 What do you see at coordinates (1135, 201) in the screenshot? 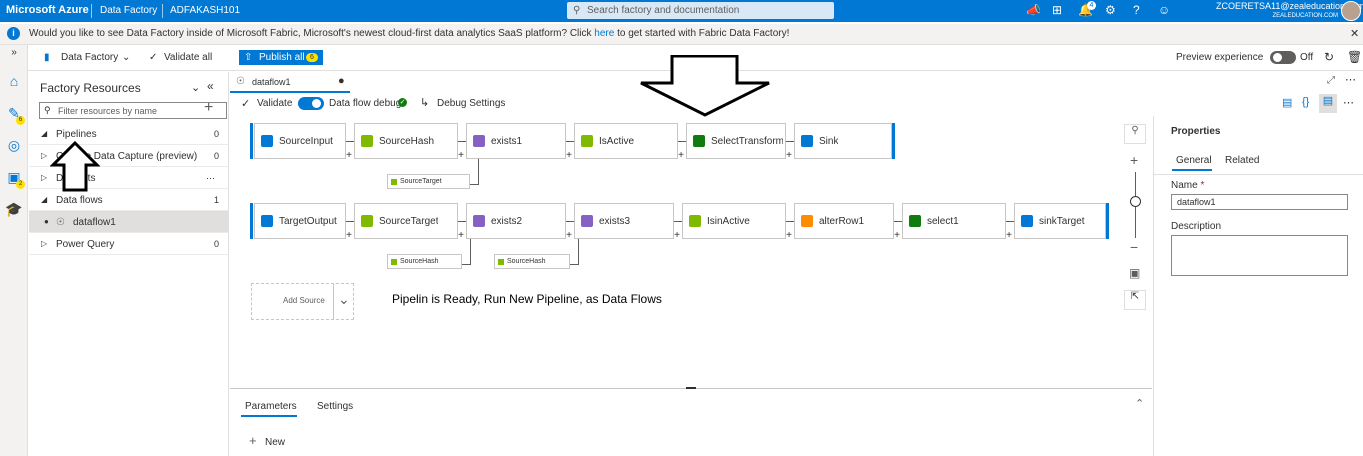
I see `zoom-slider-thumb` at bounding box center [1135, 201].